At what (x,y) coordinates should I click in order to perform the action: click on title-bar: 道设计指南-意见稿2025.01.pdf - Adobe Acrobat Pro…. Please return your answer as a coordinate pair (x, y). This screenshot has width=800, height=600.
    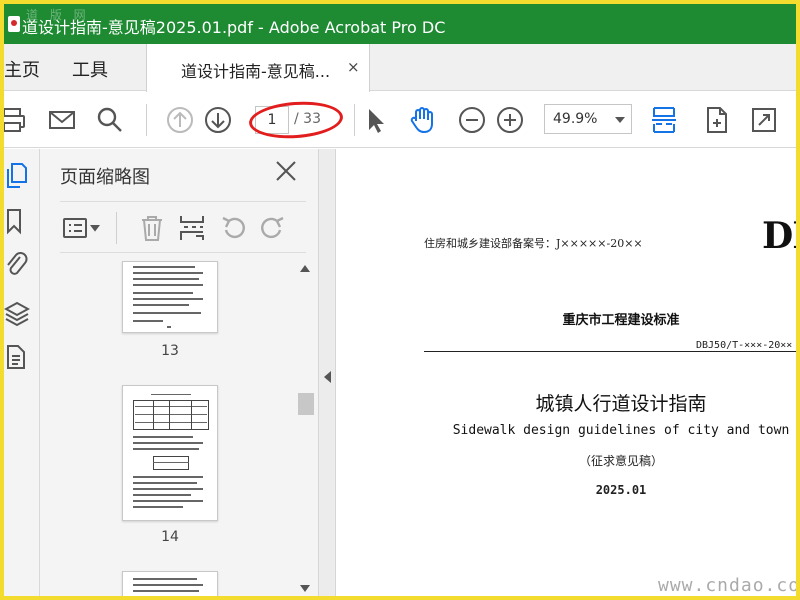
    Looking at the image, I should click on (400, 24).